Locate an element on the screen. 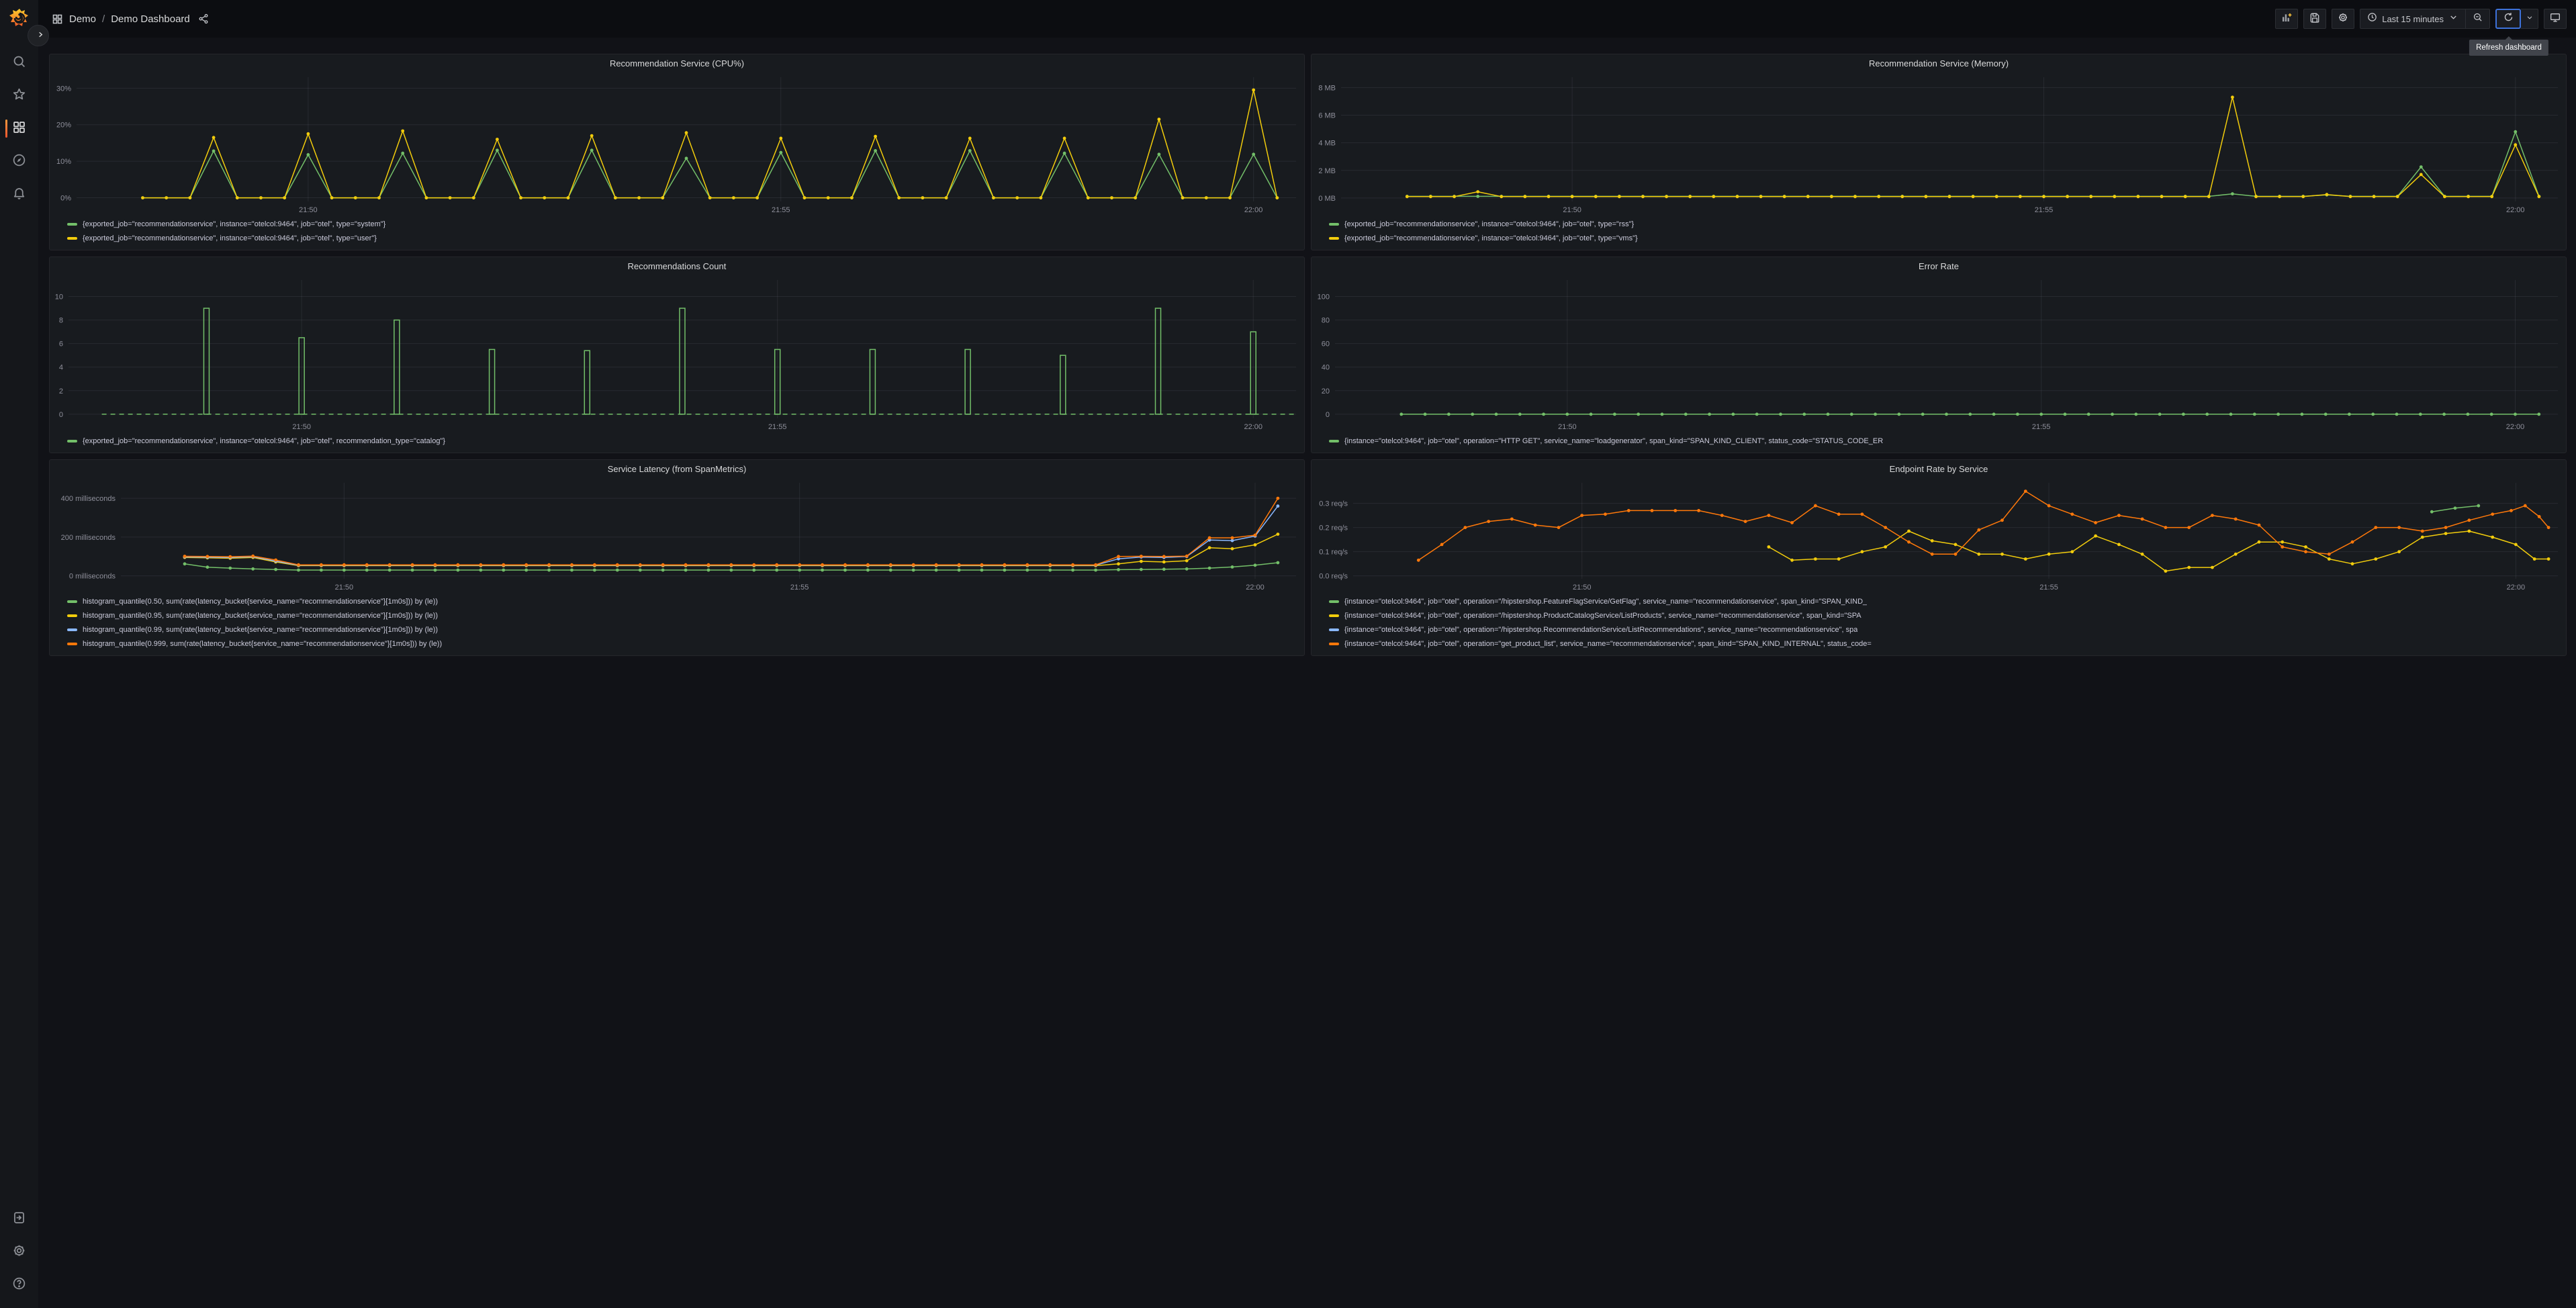 The image size is (2576, 1308). sidebar-item-dashboards is located at coordinates (19, 128).